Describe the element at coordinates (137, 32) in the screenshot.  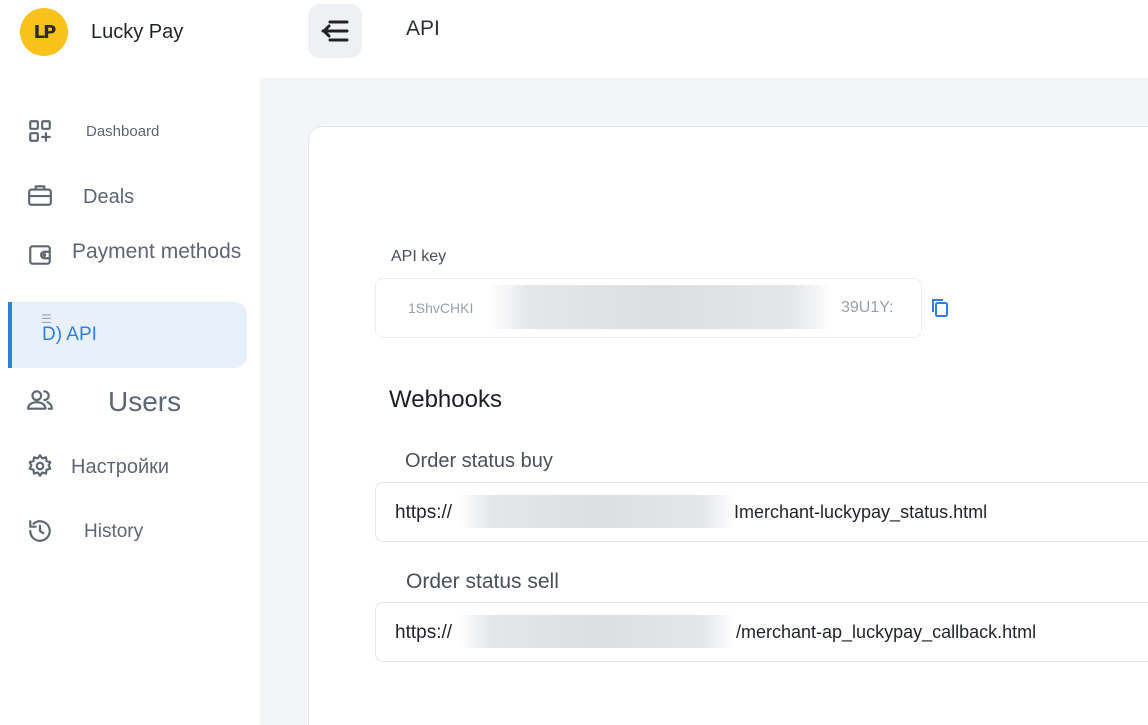
I see `brand-name: Lucky Pay` at that location.